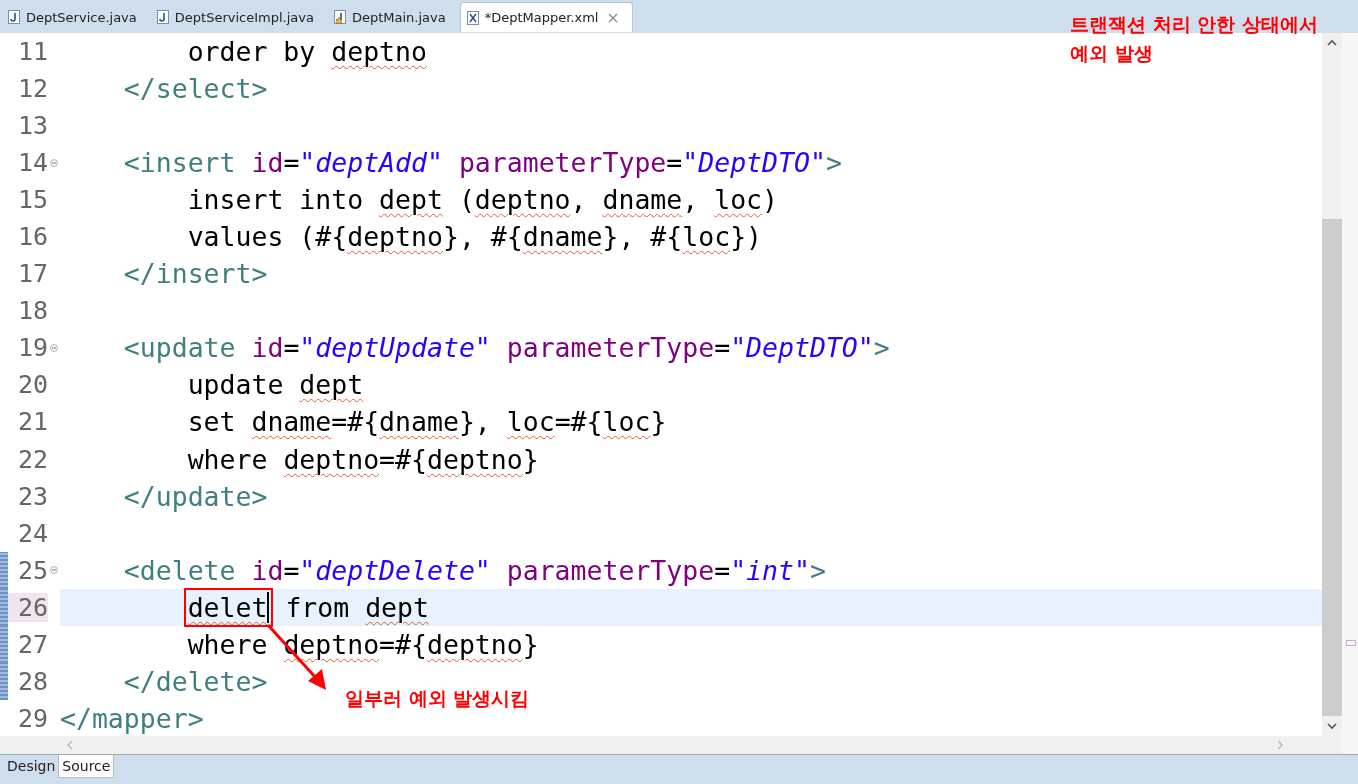 The height and width of the screenshot is (784, 1358). What do you see at coordinates (179, 348) in the screenshot?
I see `xml-tag-text: <update` at bounding box center [179, 348].